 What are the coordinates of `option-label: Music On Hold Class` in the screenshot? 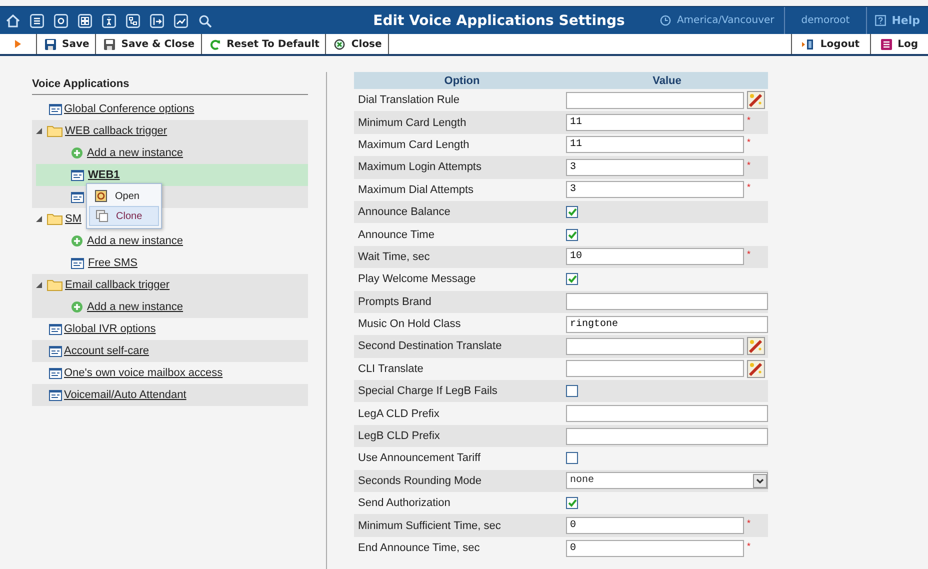 It's located at (409, 324).